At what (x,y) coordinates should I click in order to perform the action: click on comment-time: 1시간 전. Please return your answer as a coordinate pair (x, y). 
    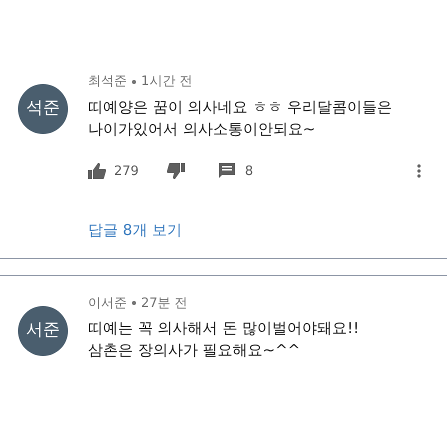
    Looking at the image, I should click on (166, 82).